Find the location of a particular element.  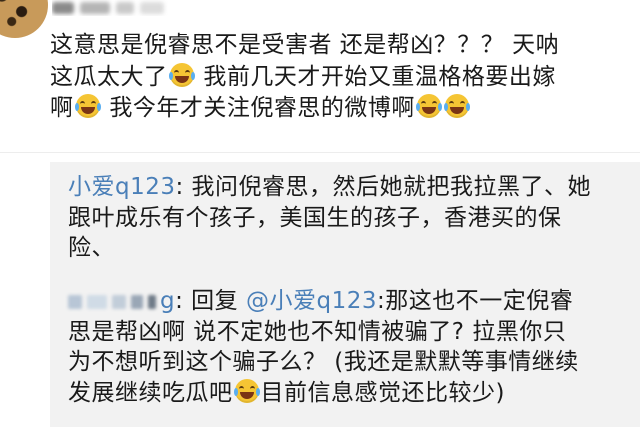

user-avatar is located at coordinates (24, 19).